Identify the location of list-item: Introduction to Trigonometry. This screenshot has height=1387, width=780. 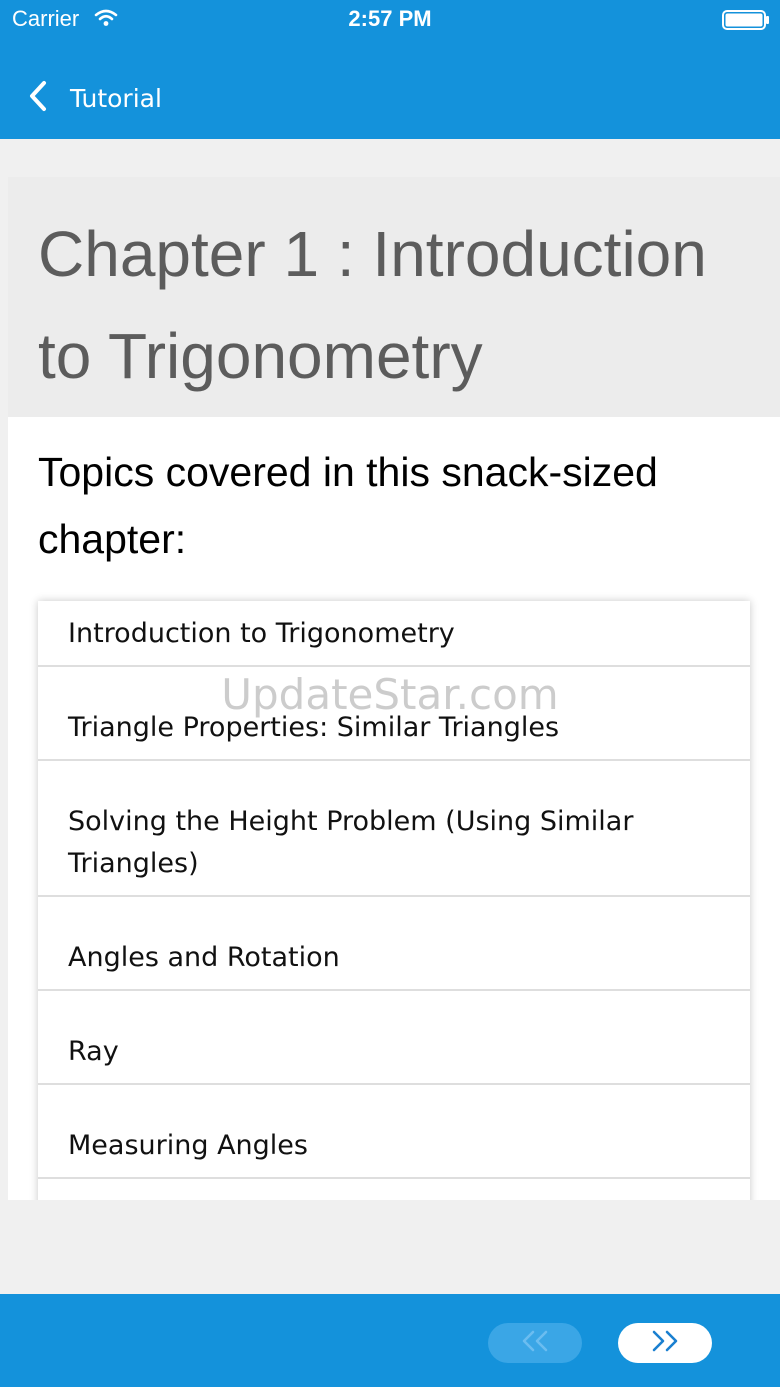
(394, 634).